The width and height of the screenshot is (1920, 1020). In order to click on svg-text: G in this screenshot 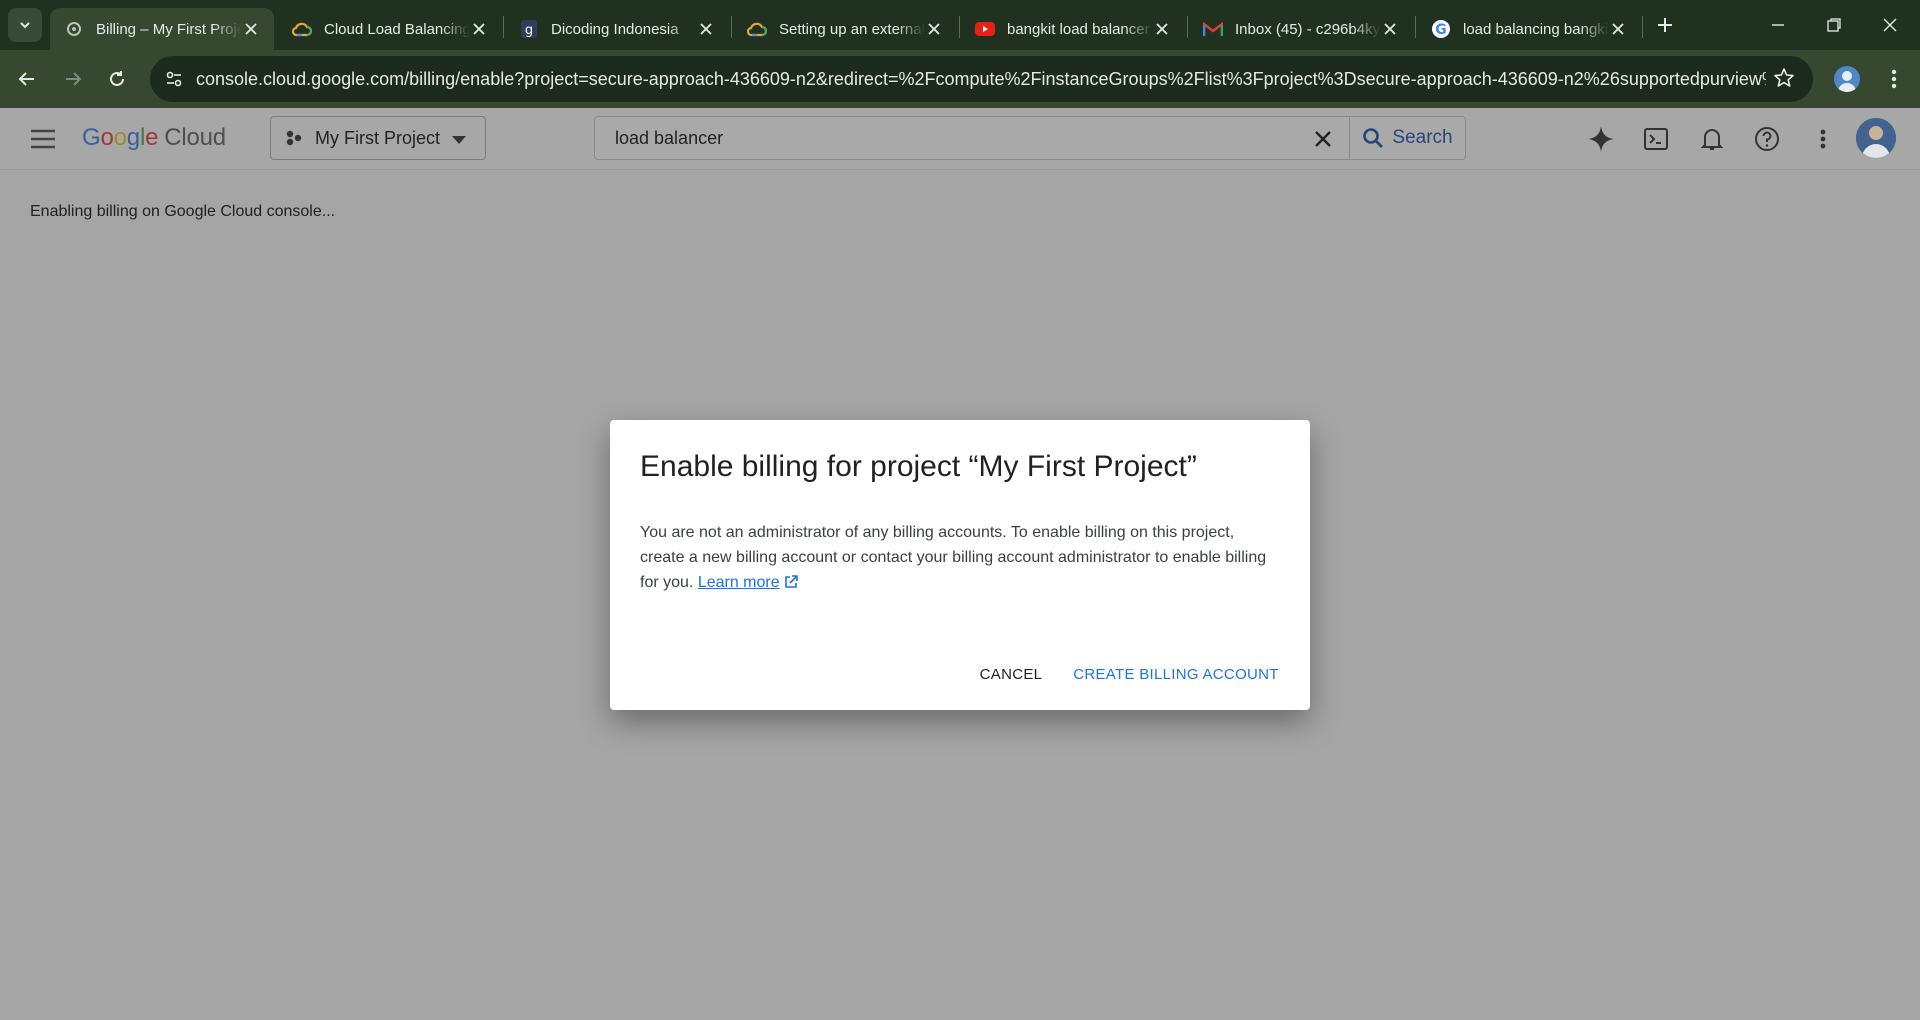, I will do `click(1441, 30)`.